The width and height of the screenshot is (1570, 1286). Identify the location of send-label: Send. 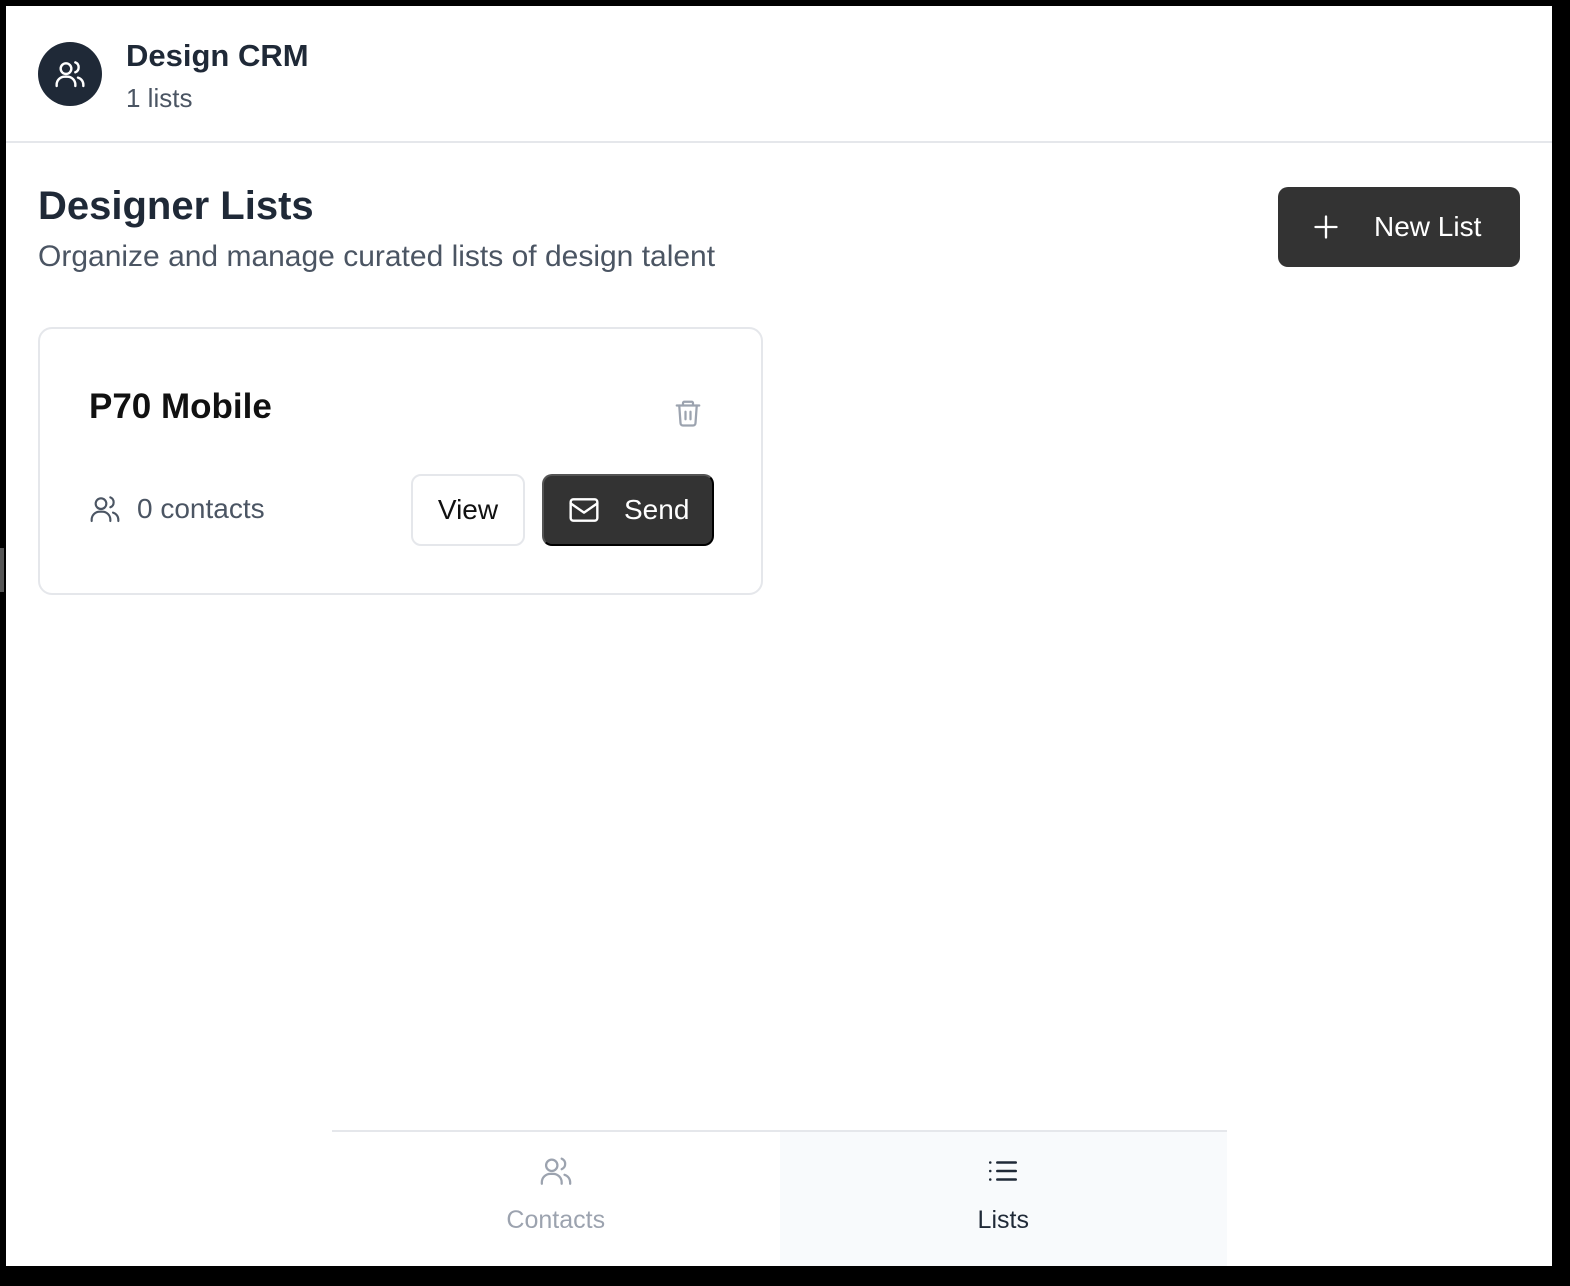
(657, 509).